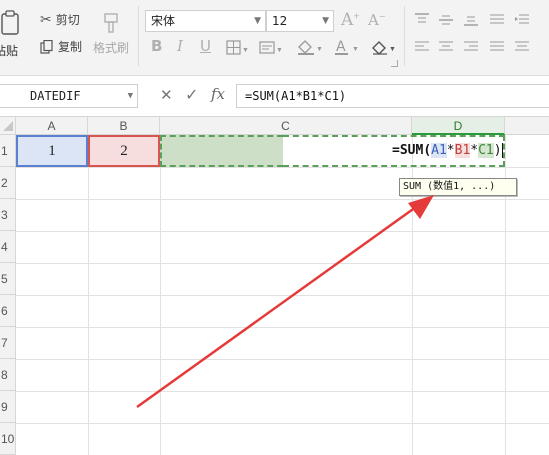  Describe the element at coordinates (8, 126) in the screenshot. I see `select-all-corner` at that location.